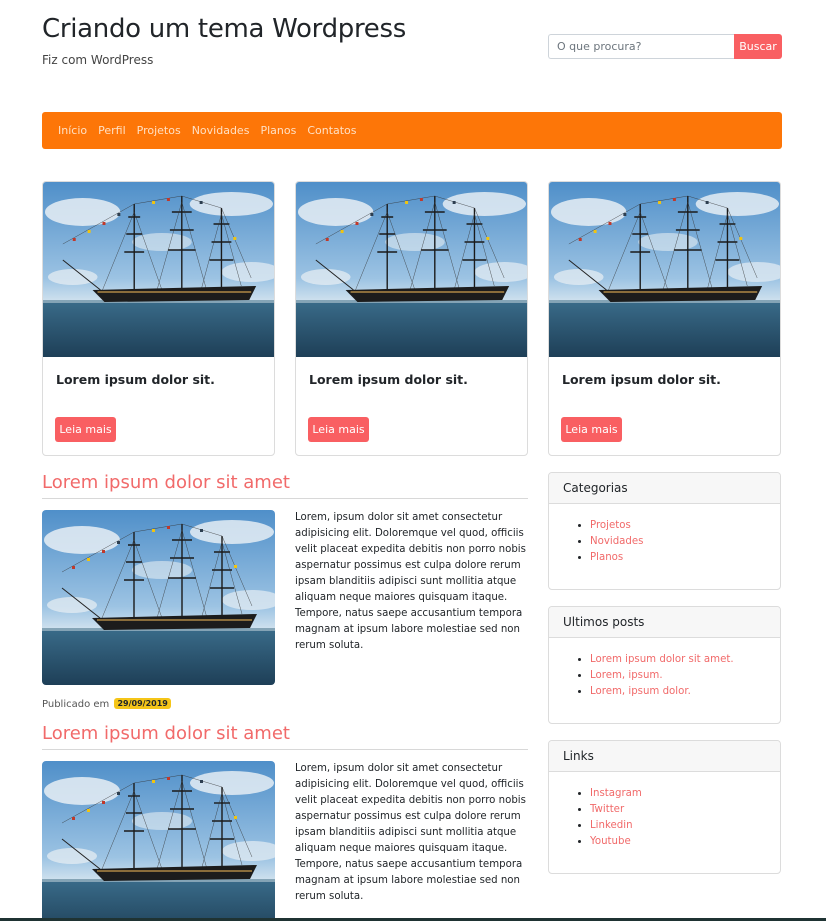 Image resolution: width=826 pixels, height=921 pixels. What do you see at coordinates (685, 842) in the screenshot?
I see `list-item: Youtube` at bounding box center [685, 842].